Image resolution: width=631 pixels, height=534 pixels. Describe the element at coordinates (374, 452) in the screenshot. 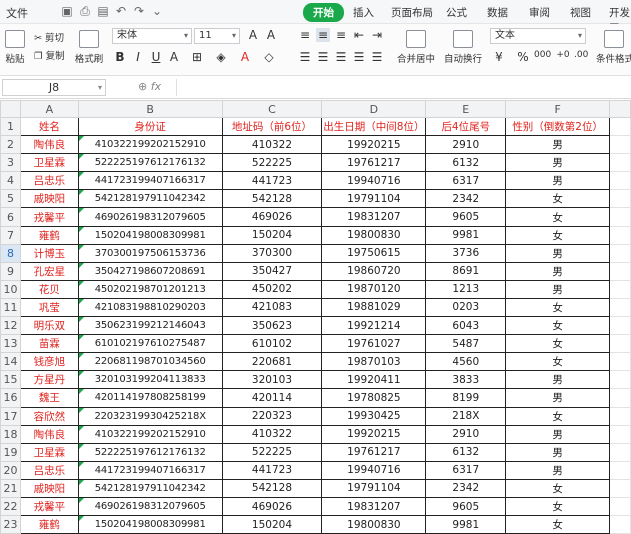

I see `birth-date-cell: 19761217` at that location.